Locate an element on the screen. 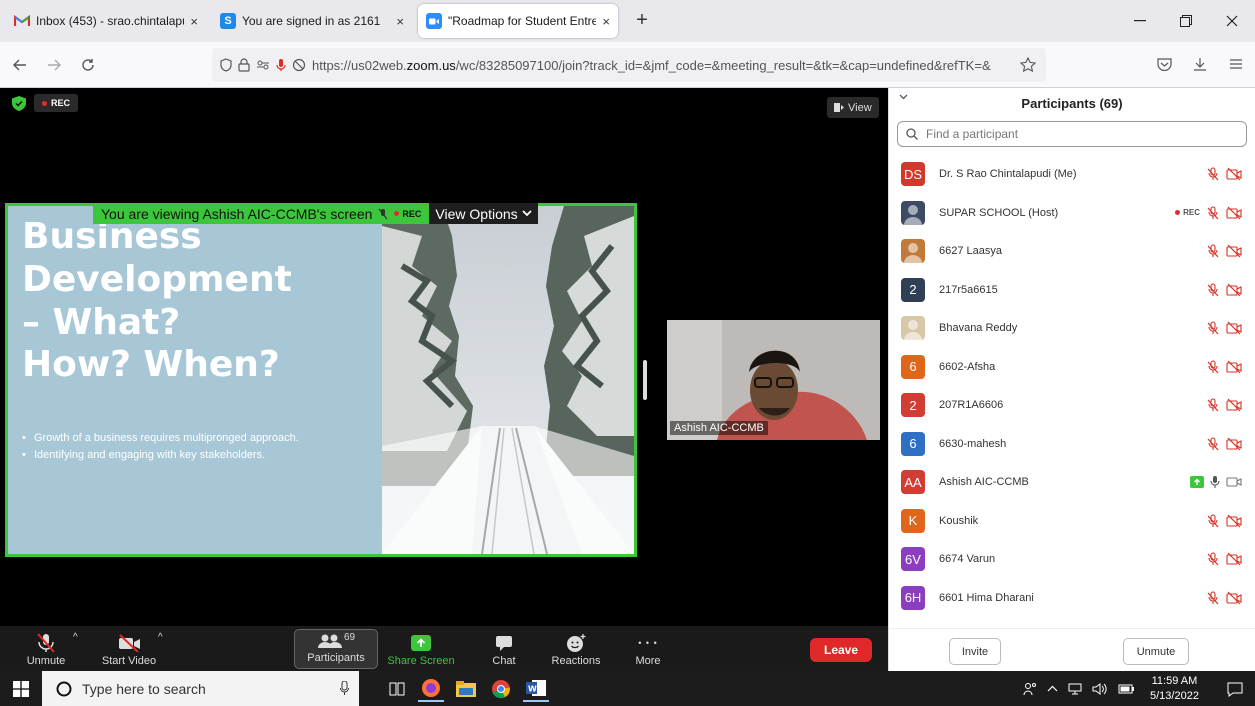 The width and height of the screenshot is (1255, 706). view-options-button: View Options is located at coordinates (483, 213).